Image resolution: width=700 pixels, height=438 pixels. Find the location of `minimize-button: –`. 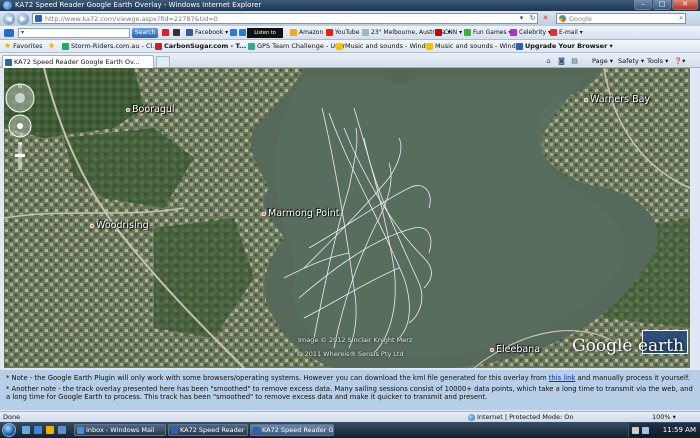

minimize-button: – is located at coordinates (643, 5).